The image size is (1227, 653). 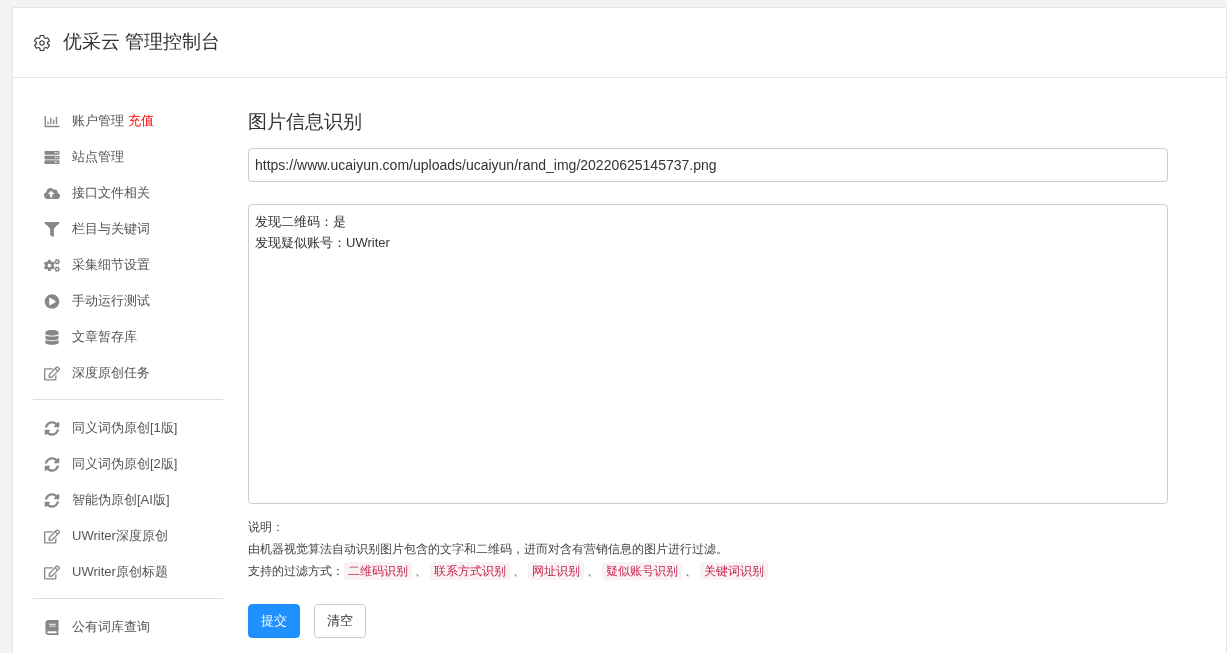 I want to click on sidebar-item-label: 公有词库查询, so click(x=111, y=627).